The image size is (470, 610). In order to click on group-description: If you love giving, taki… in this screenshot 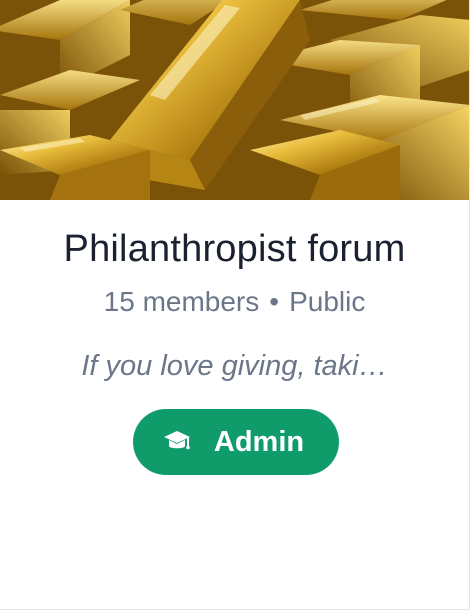, I will do `click(234, 366)`.